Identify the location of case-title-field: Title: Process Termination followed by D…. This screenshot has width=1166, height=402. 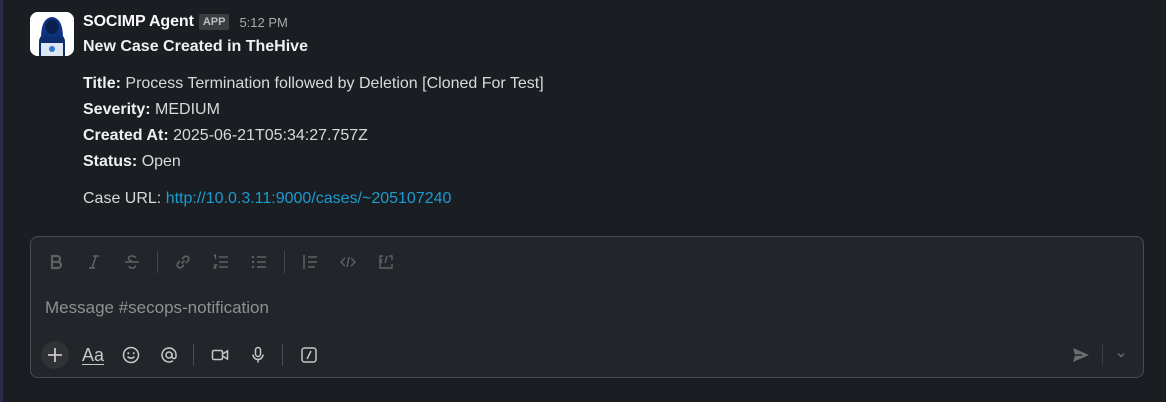
(313, 84).